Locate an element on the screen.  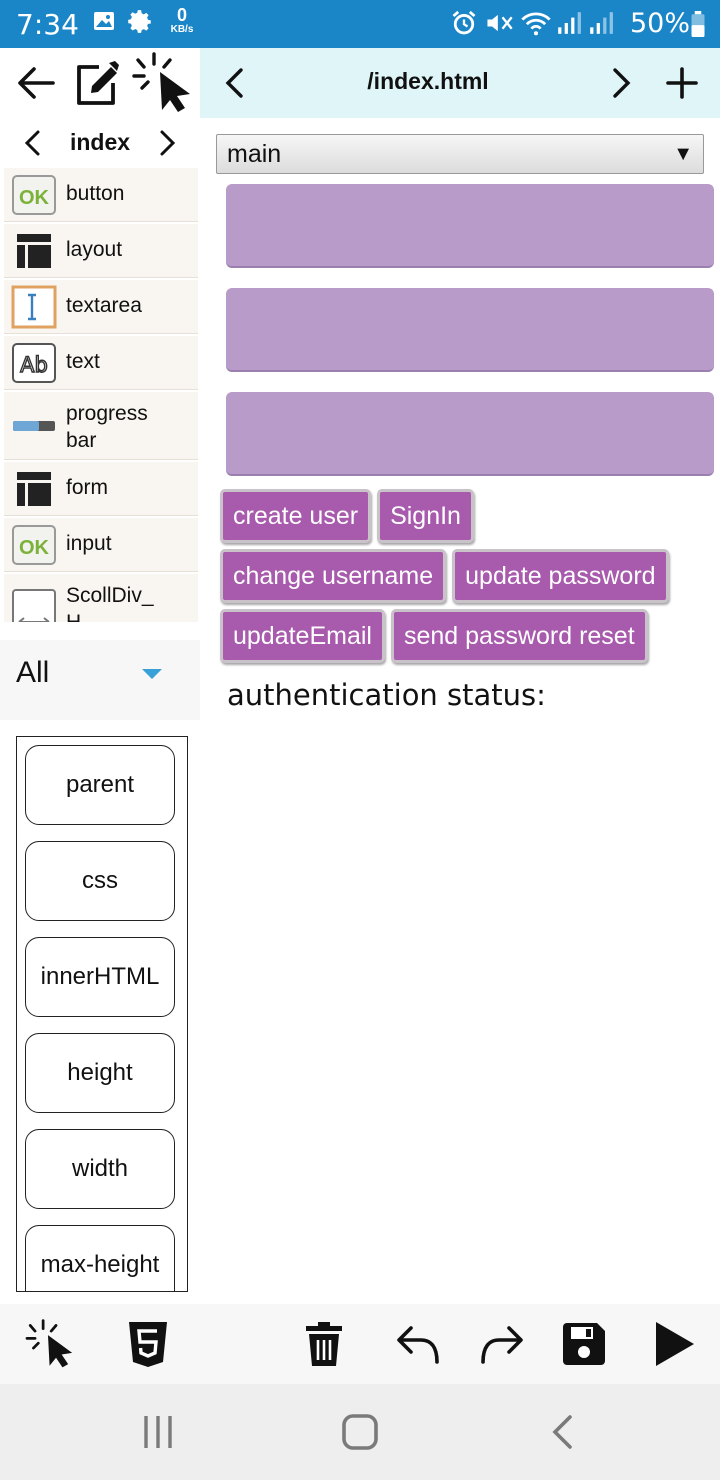
select-arrow-icon: ▼ is located at coordinates (683, 154).